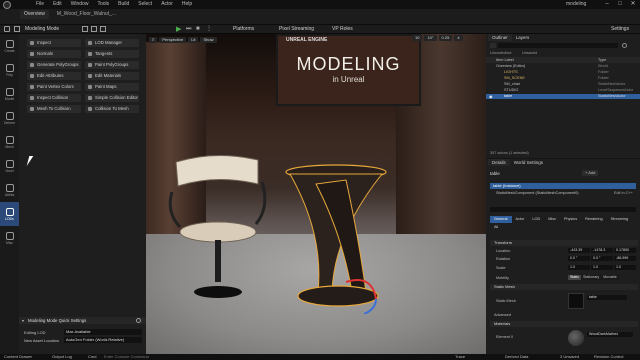  I want to click on rotation-z-field: -86.999, so click(625, 258).